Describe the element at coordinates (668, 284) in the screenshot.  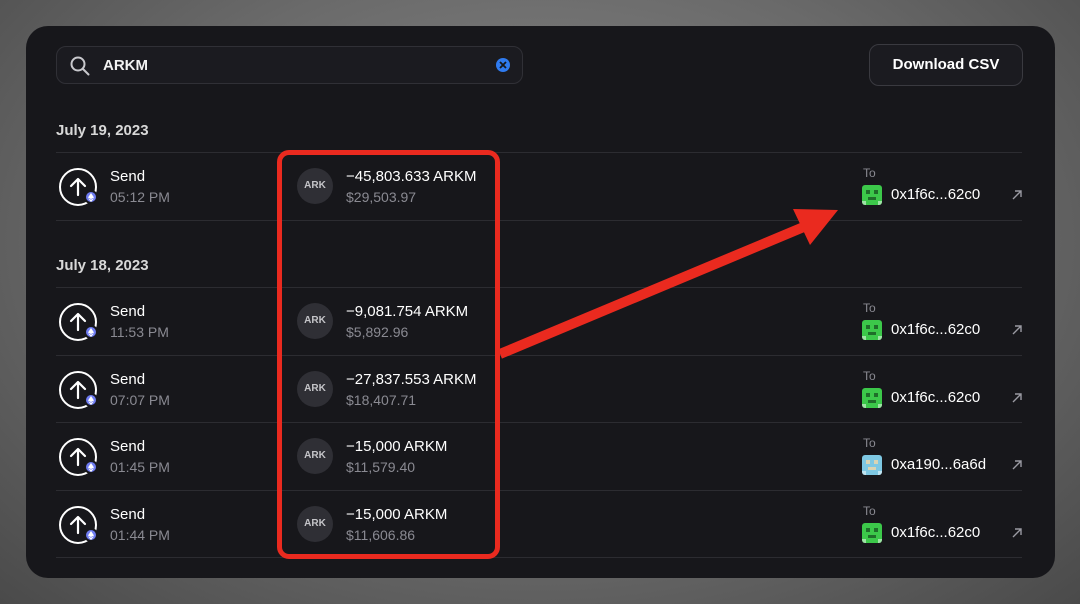
I see `annotation-arrow` at that location.